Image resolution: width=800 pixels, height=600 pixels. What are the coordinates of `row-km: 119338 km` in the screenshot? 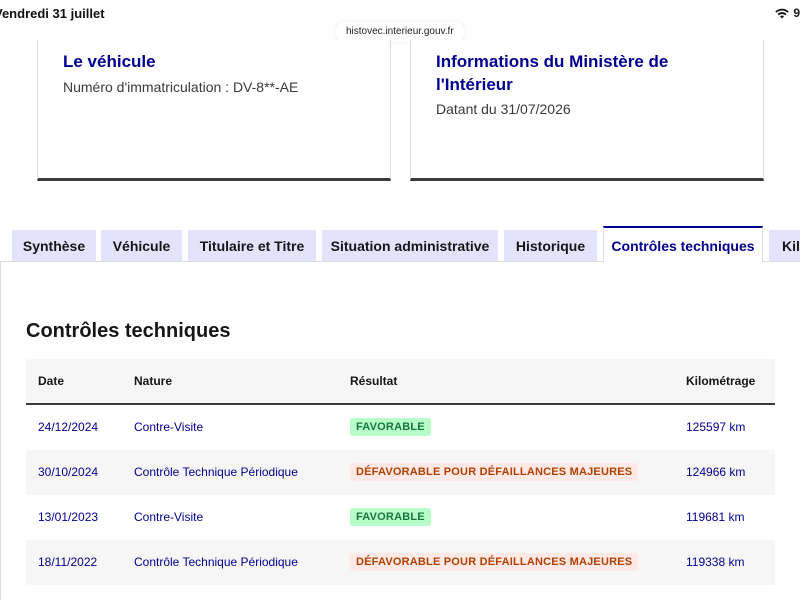 It's located at (715, 562).